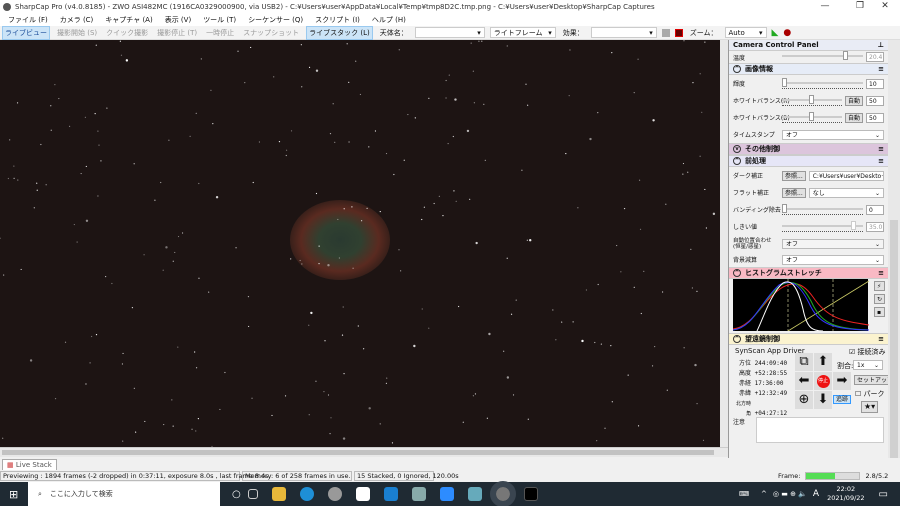  Describe the element at coordinates (744, 494) in the screenshot. I see `keyboard-icon: ⌨` at that location.